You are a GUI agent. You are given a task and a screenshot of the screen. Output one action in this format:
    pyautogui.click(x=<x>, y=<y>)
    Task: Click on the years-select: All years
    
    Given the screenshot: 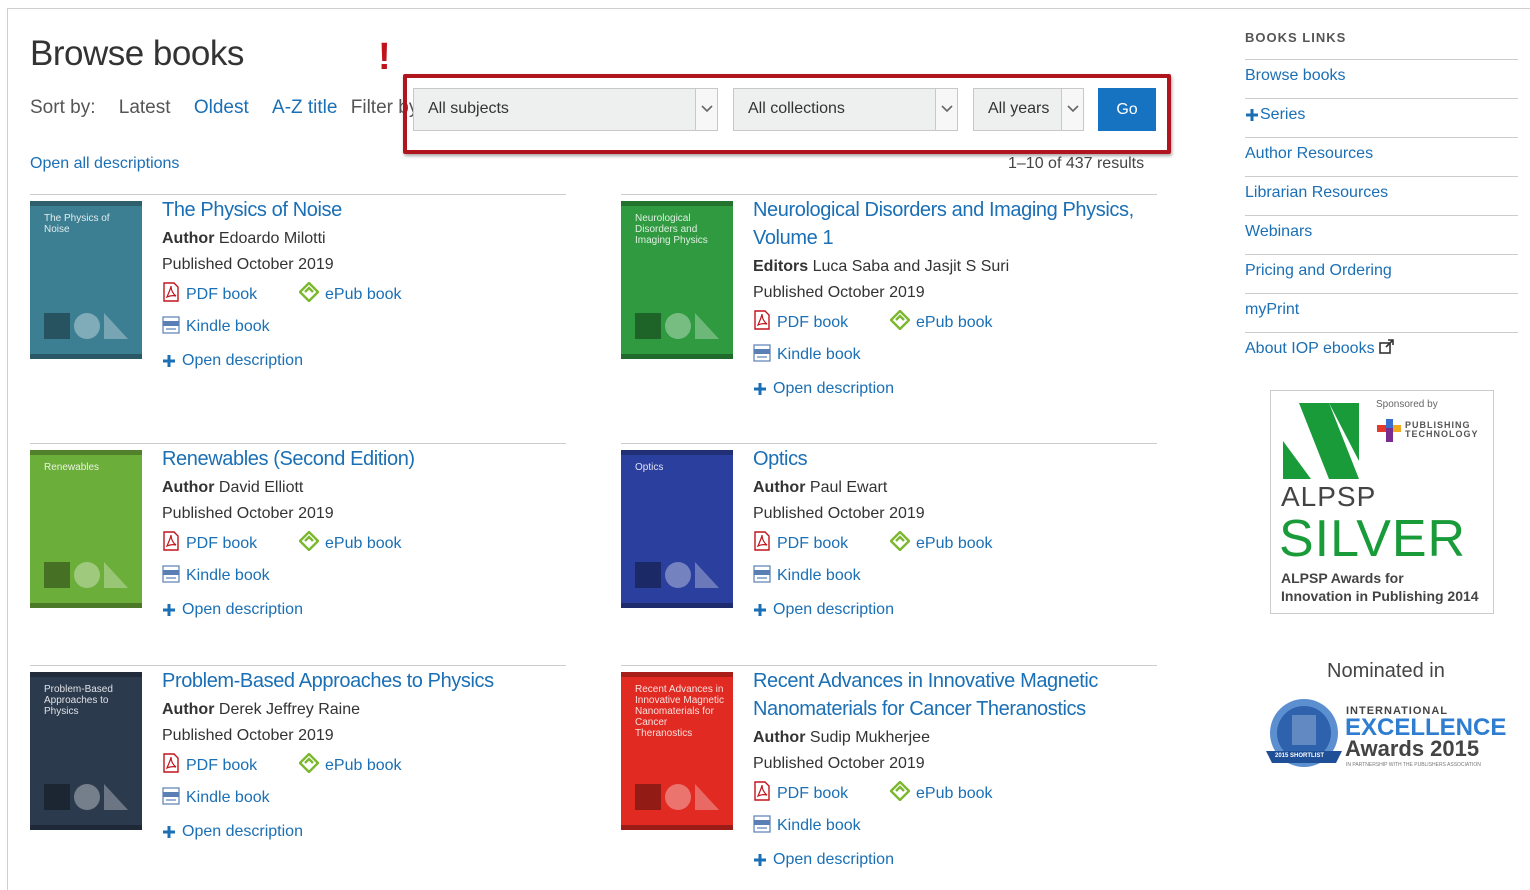 What is the action you would take?
    pyautogui.click(x=1028, y=109)
    